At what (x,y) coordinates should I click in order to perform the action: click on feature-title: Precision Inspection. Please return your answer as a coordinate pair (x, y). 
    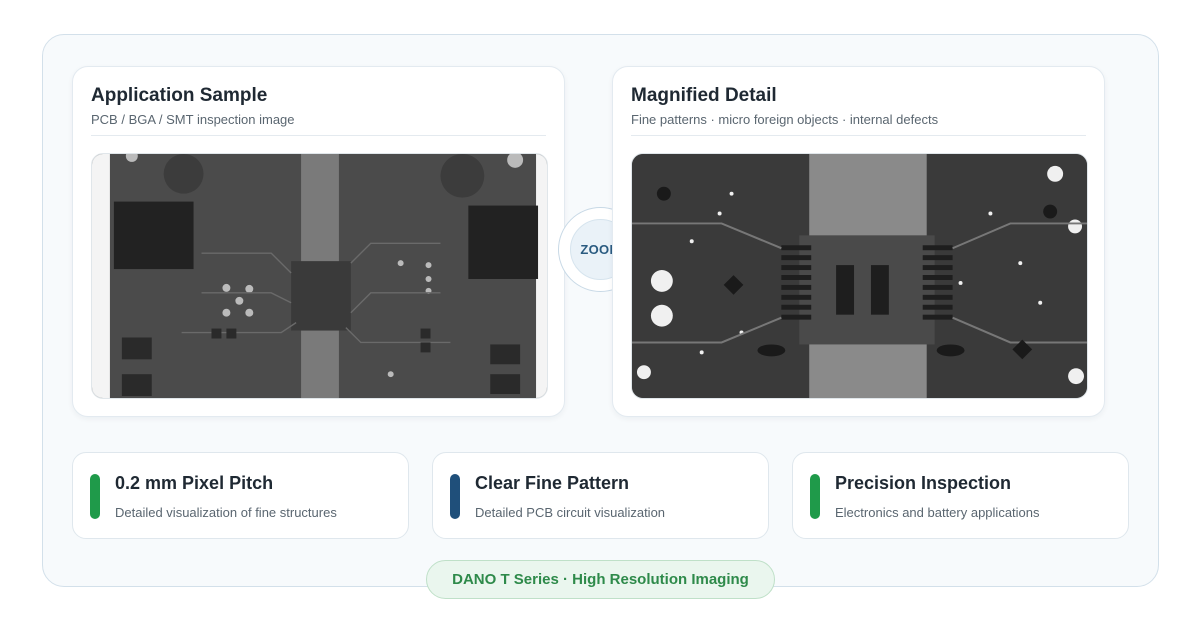
    Looking at the image, I should click on (923, 483).